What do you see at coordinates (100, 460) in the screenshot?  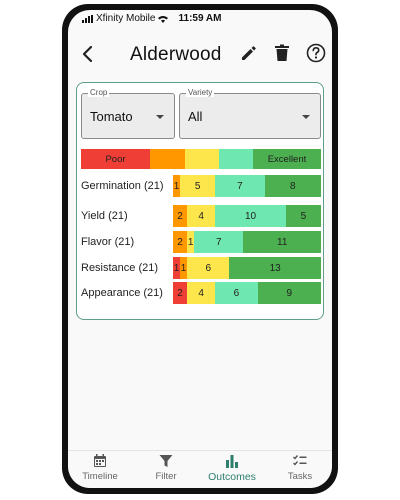 I see `calendar-icon` at bounding box center [100, 460].